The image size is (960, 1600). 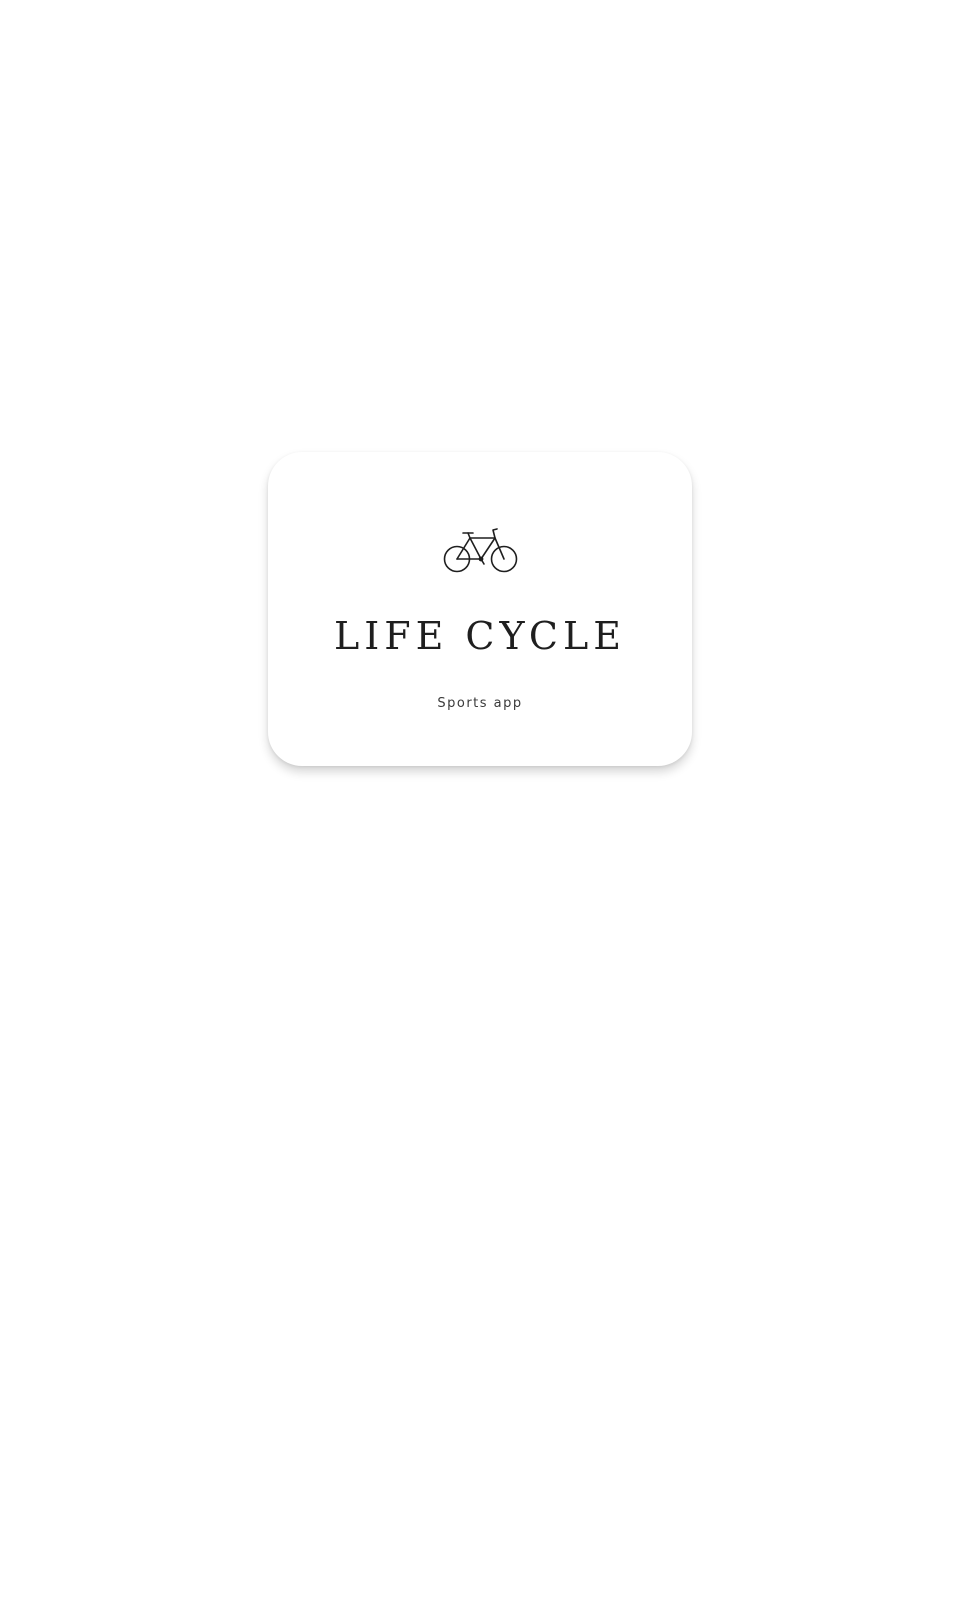 I want to click on logo-card: LIFE CYCLE Sports app, so click(x=480, y=609).